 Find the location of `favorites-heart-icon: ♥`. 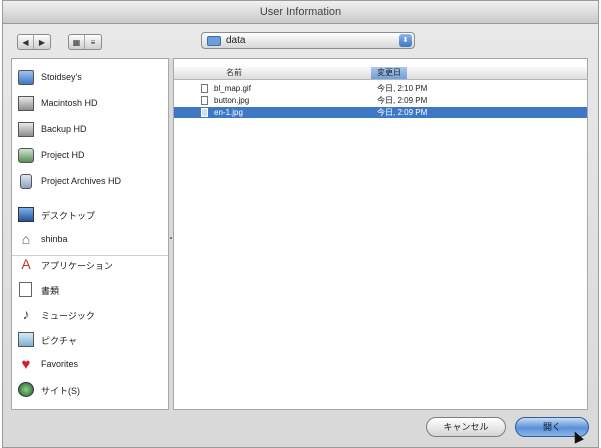

favorites-heart-icon: ♥ is located at coordinates (26, 364).